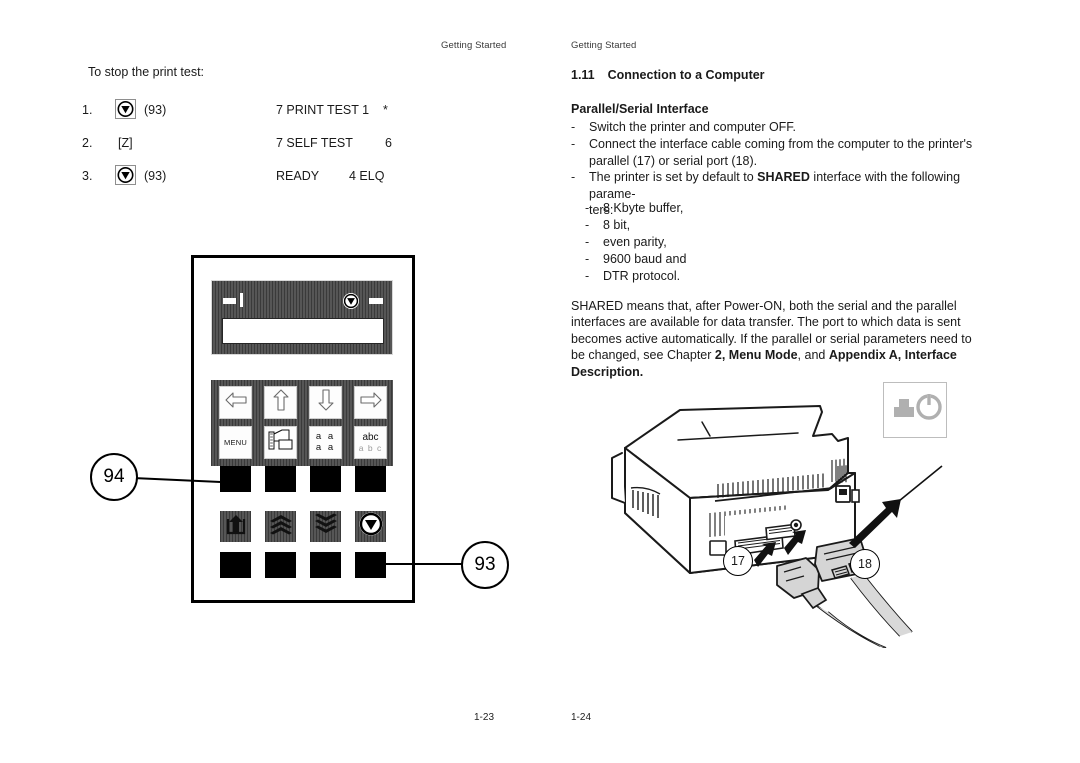 This screenshot has width=1080, height=763. Describe the element at coordinates (485, 565) in the screenshot. I see `callout-93: 93` at that location.